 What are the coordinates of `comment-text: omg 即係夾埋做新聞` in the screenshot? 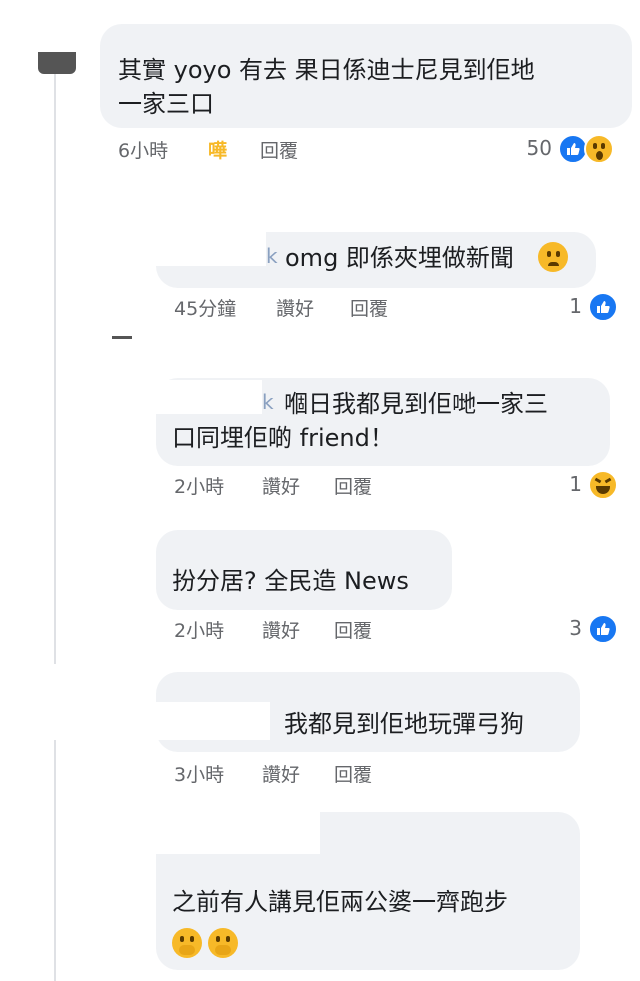 It's located at (399, 258).